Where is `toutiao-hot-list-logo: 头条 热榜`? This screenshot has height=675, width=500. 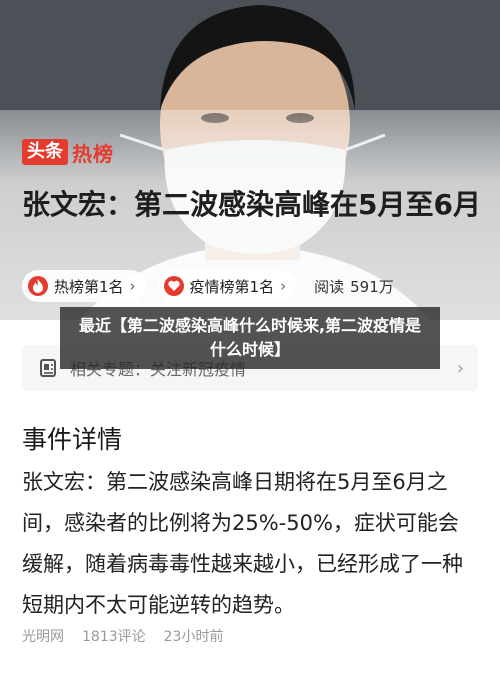
toutiao-hot-list-logo: 头条 热榜 is located at coordinates (68, 152).